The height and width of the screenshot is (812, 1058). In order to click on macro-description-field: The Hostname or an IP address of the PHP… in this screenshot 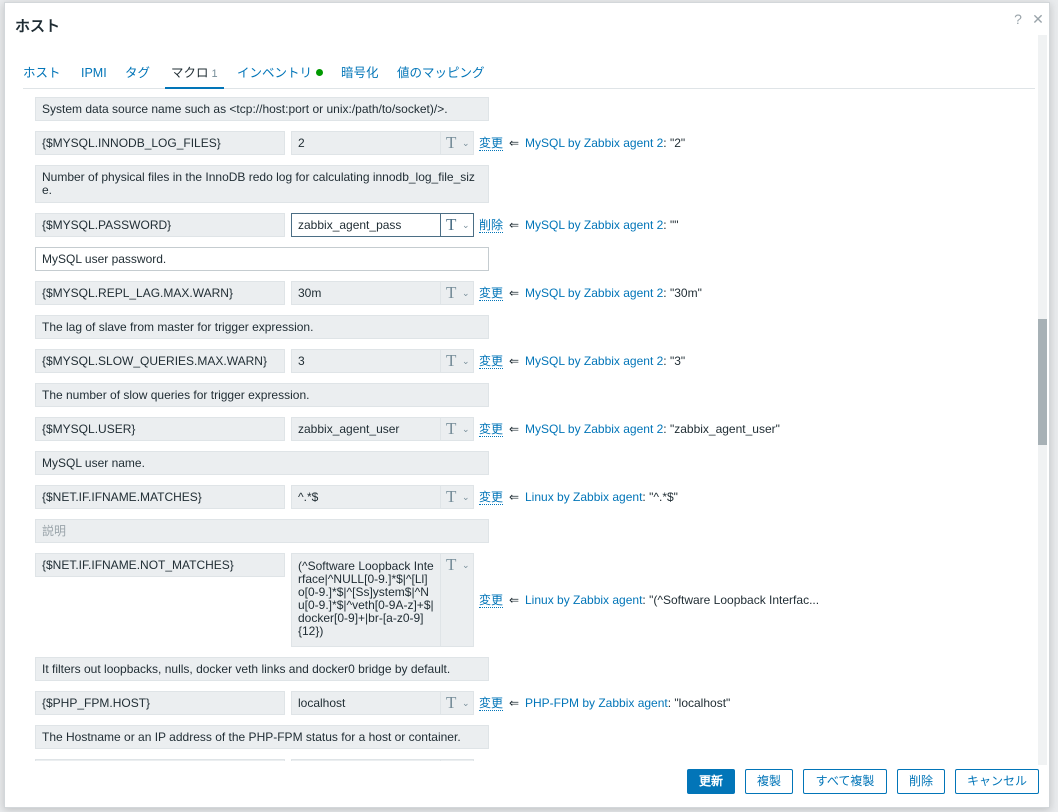, I will do `click(262, 737)`.